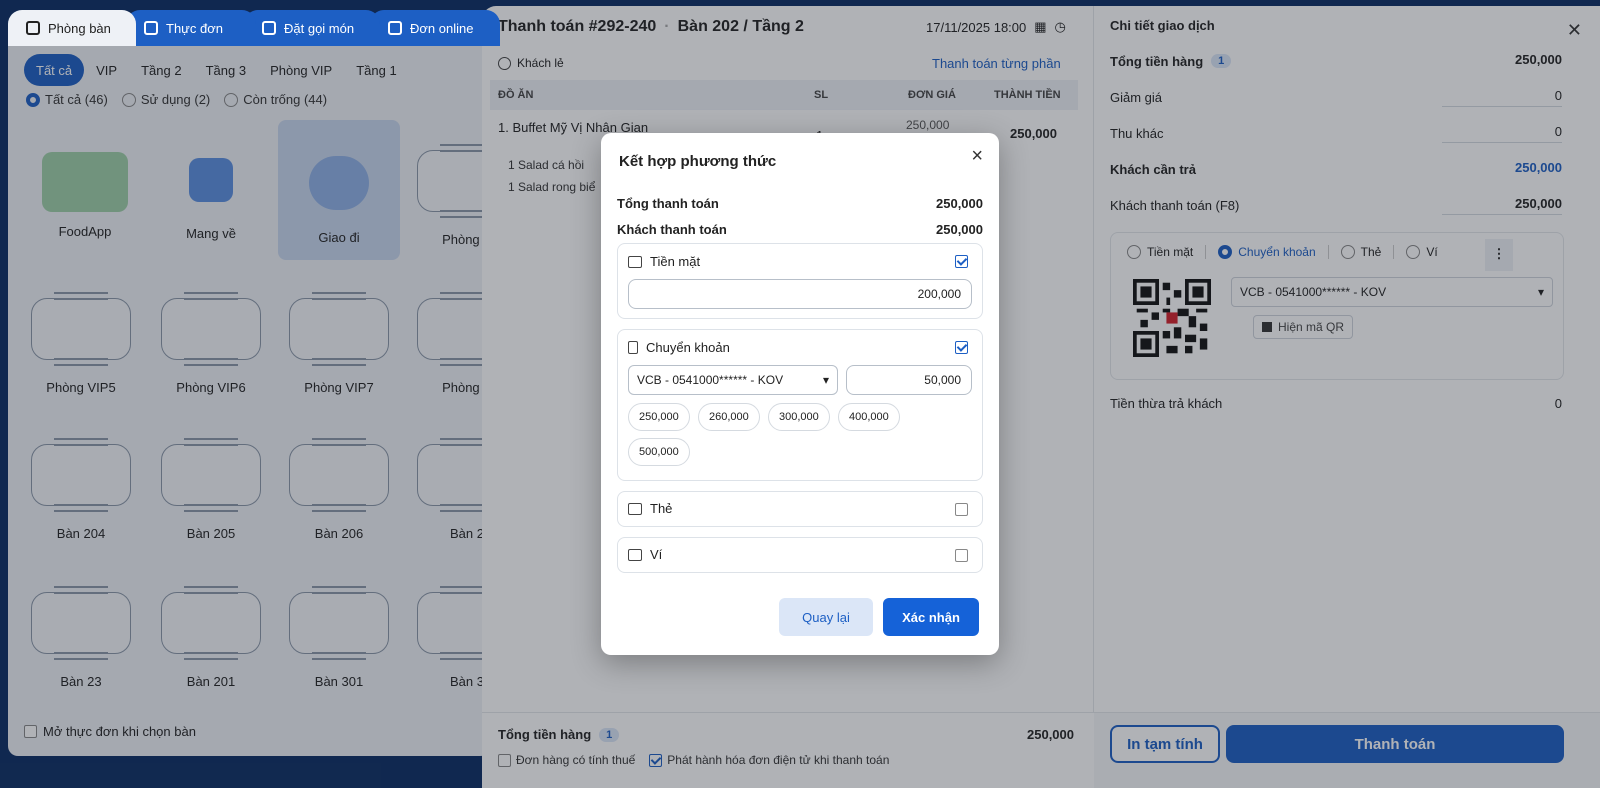 This screenshot has width=1600, height=788. What do you see at coordinates (799, 417) in the screenshot?
I see `amount-chip: 300,000` at bounding box center [799, 417].